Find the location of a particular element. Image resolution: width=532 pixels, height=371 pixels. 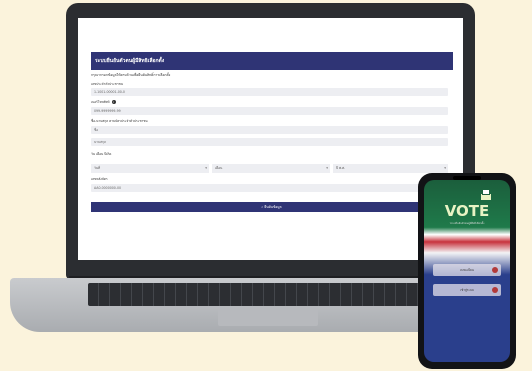

year-select: ปี พ.ศ. ▾ is located at coordinates (390, 168).